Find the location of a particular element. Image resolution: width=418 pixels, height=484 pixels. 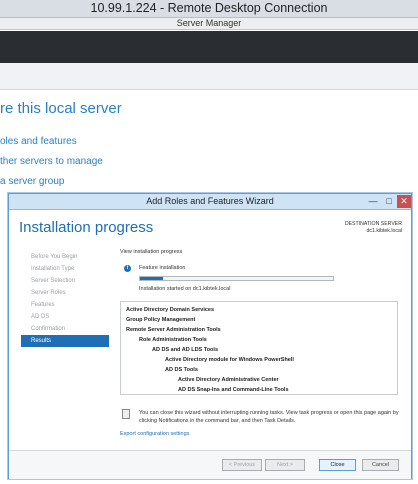

nav-item-confirmation: Confirmation is located at coordinates (65, 329).